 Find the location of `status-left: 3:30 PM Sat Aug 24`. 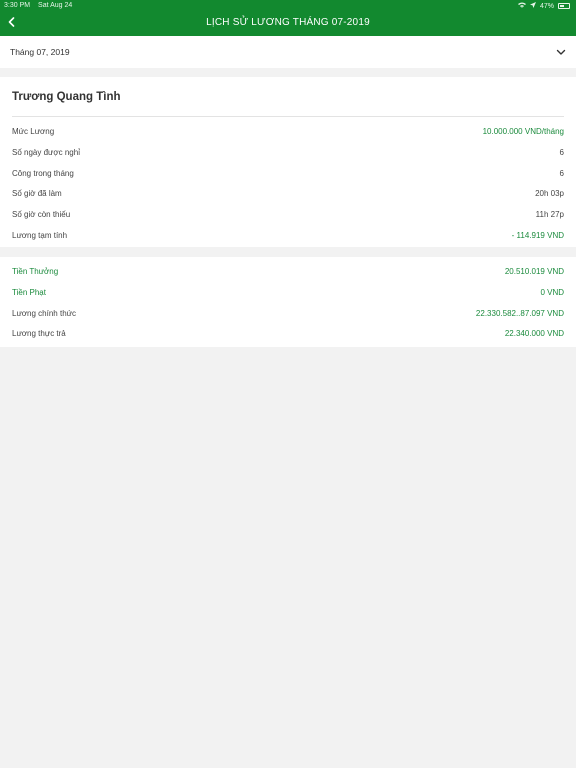

status-left: 3:30 PM Sat Aug 24 is located at coordinates (41, 5).